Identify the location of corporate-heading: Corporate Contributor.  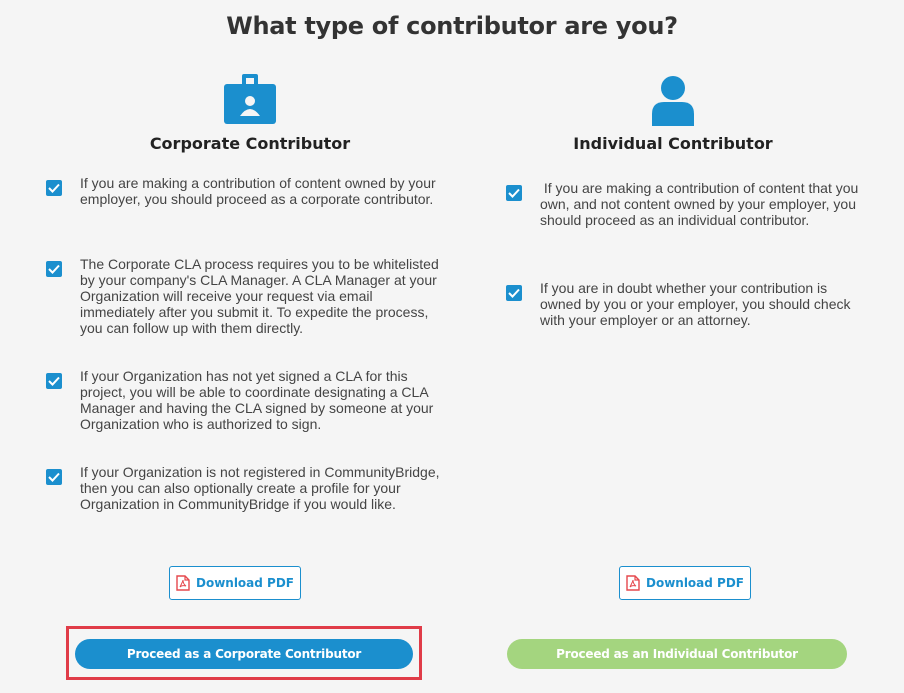
(250, 143).